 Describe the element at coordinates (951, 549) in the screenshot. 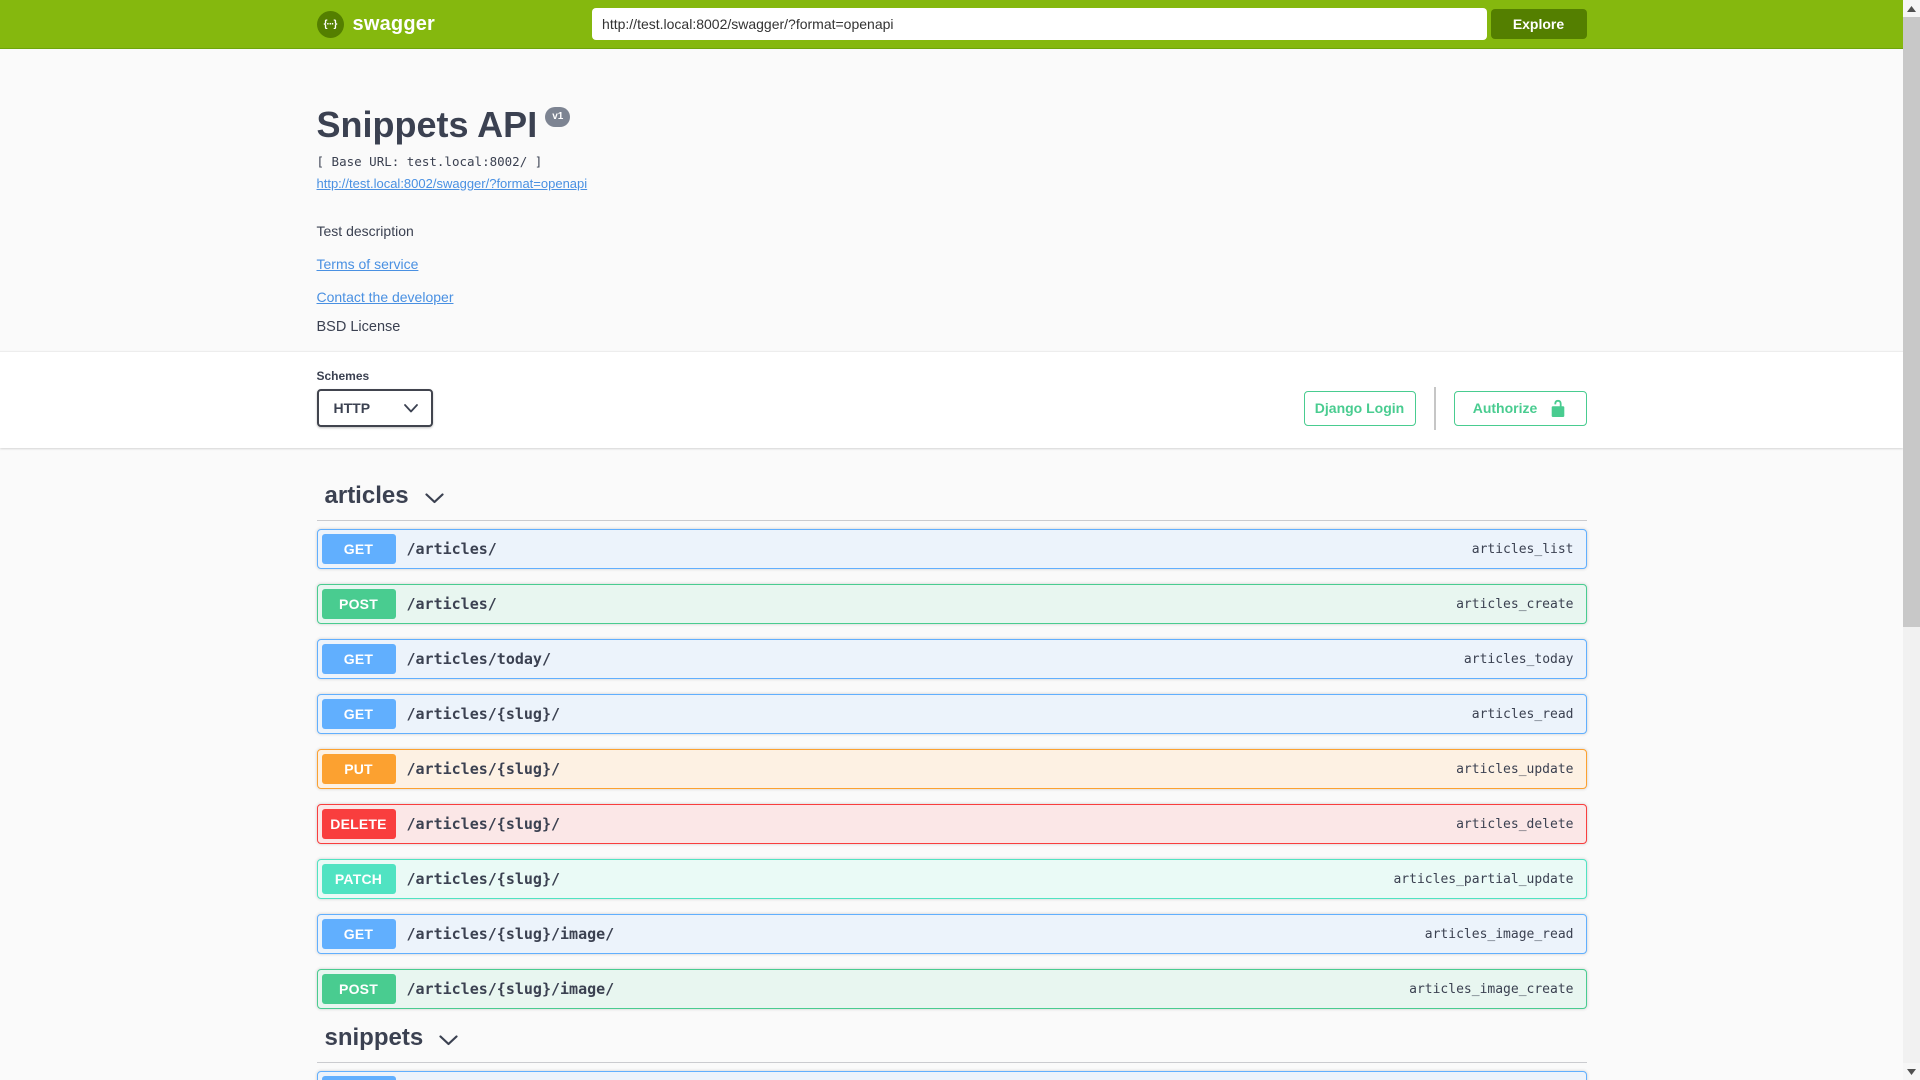

I see `operation-row: GET /articles/ articles_list` at that location.